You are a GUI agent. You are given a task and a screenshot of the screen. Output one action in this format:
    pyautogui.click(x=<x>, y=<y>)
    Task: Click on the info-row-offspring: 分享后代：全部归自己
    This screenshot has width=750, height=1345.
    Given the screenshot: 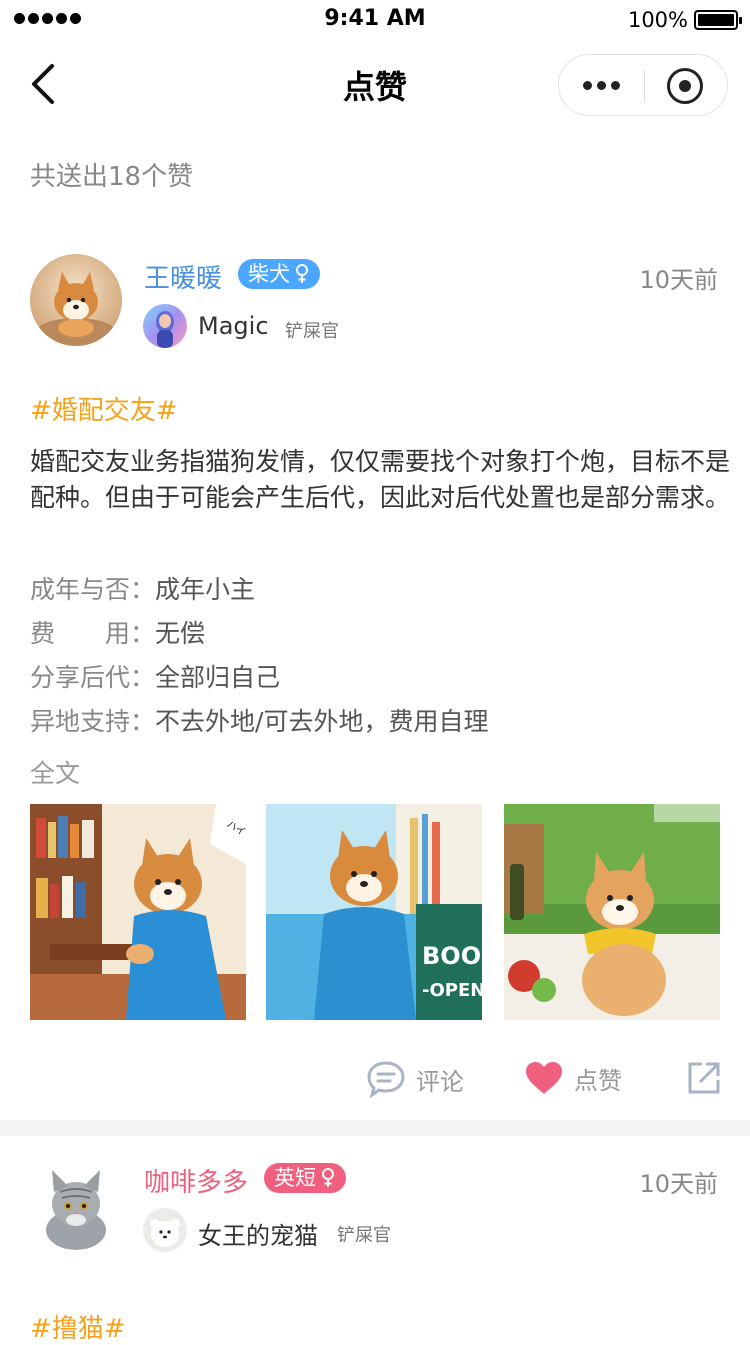 What is the action you would take?
    pyautogui.click(x=155, y=676)
    